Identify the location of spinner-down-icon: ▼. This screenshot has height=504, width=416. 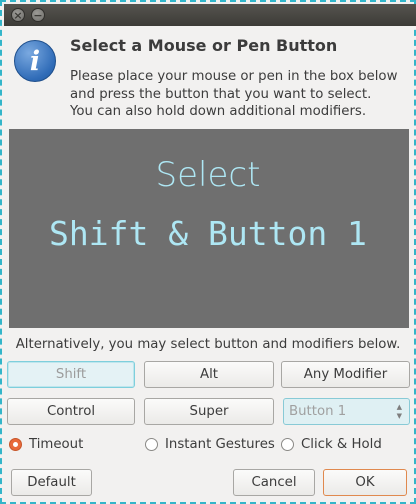
(399, 416).